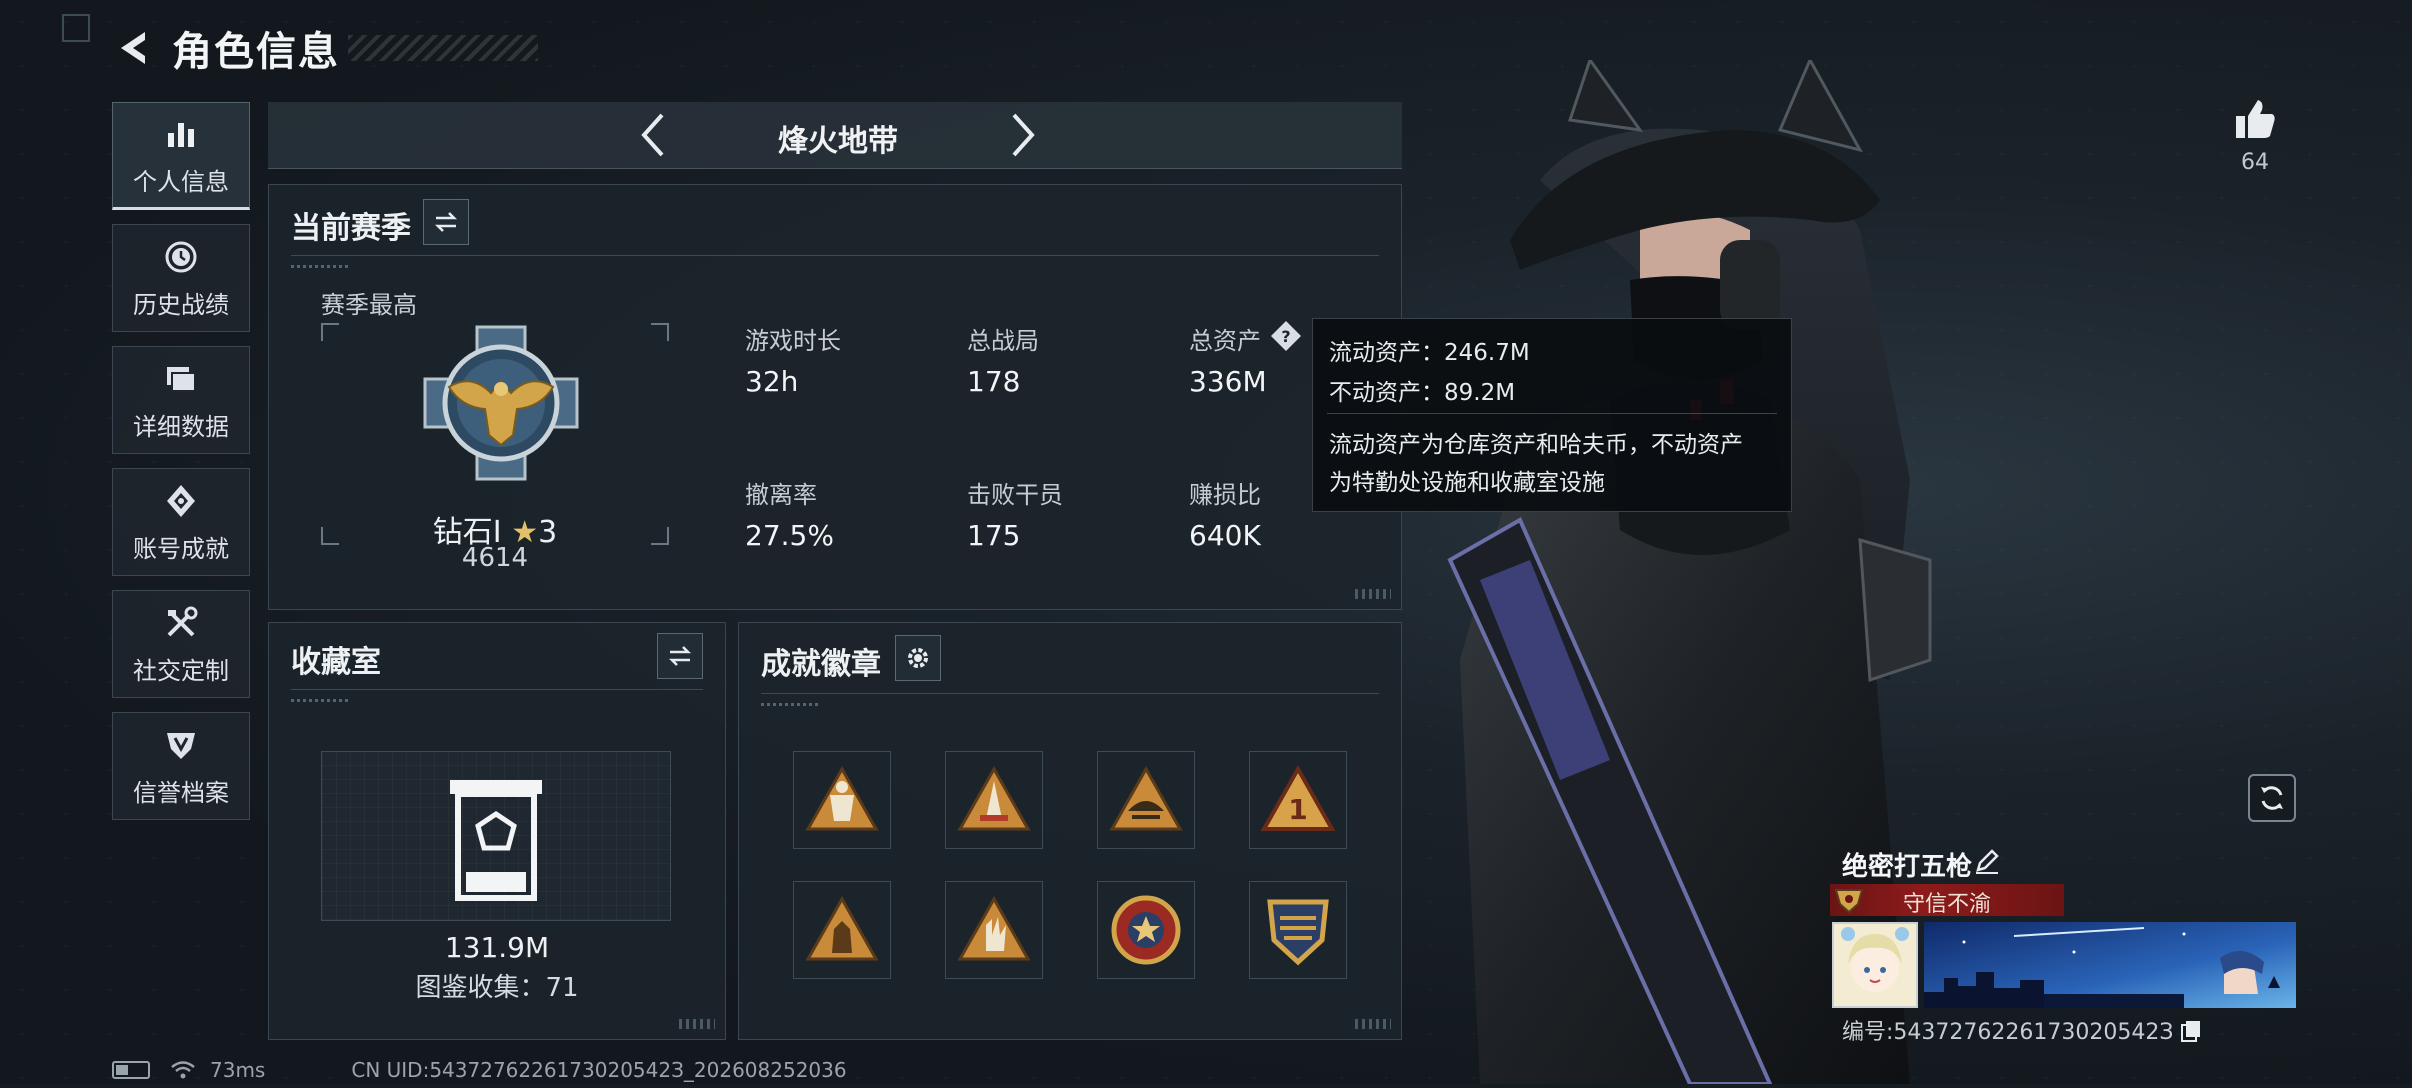  I want to click on diamond-rank-badge-icon, so click(501, 403).